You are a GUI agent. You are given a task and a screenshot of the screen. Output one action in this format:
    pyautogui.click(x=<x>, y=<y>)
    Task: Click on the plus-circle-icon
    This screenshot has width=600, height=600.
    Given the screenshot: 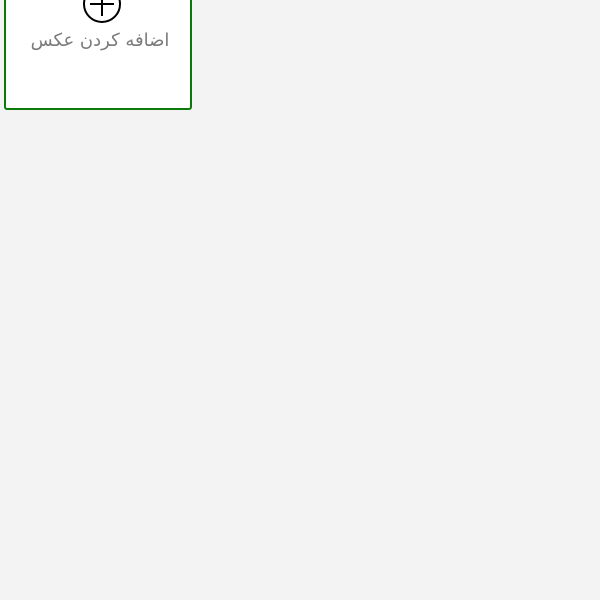 What is the action you would take?
    pyautogui.click(x=102, y=11)
    